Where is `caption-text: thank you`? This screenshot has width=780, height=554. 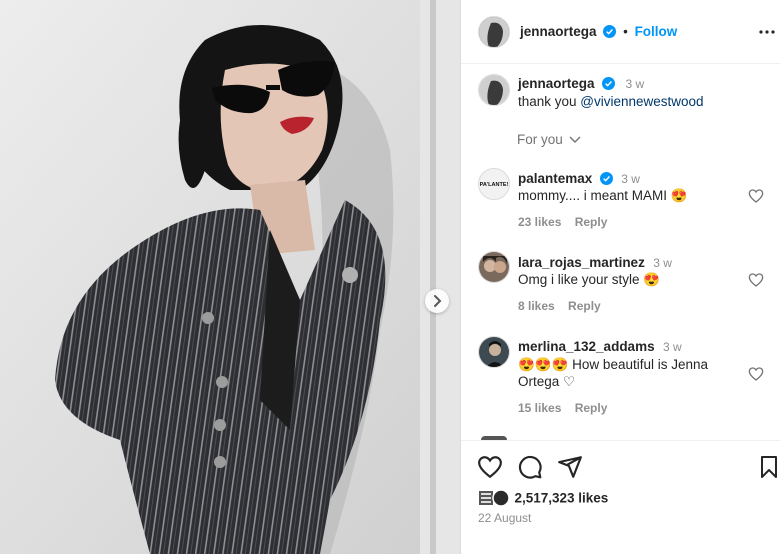
caption-text: thank you is located at coordinates (549, 101).